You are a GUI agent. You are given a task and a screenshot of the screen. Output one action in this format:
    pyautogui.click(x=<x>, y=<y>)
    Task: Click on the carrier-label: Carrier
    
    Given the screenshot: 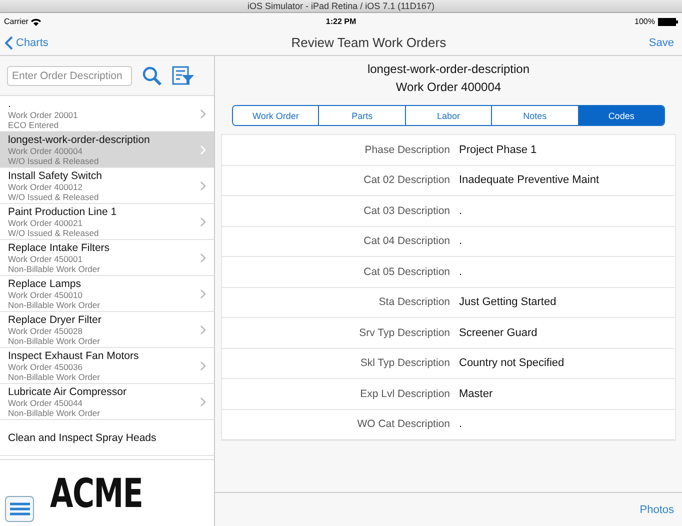 What is the action you would take?
    pyautogui.click(x=16, y=21)
    